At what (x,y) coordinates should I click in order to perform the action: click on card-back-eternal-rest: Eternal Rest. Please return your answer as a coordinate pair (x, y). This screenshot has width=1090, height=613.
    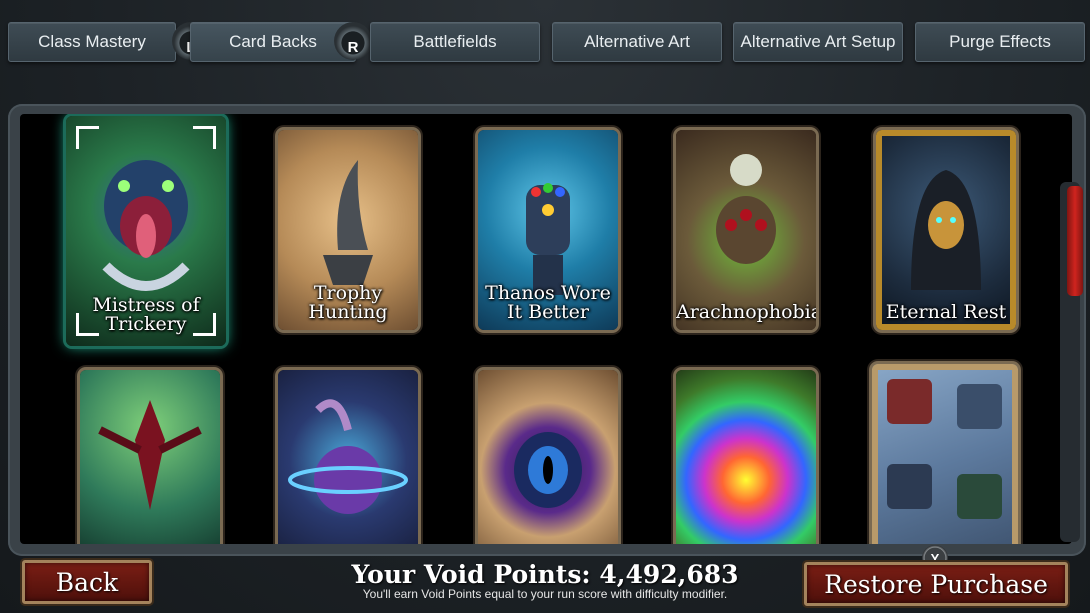
    Looking at the image, I should click on (946, 230).